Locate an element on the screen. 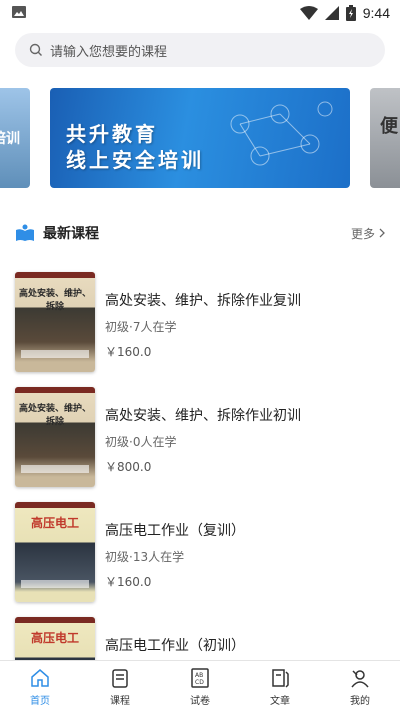 The width and height of the screenshot is (400, 711). banner-carousel: 培训 共升教育 线上安全培训 便 is located at coordinates (200, 140).